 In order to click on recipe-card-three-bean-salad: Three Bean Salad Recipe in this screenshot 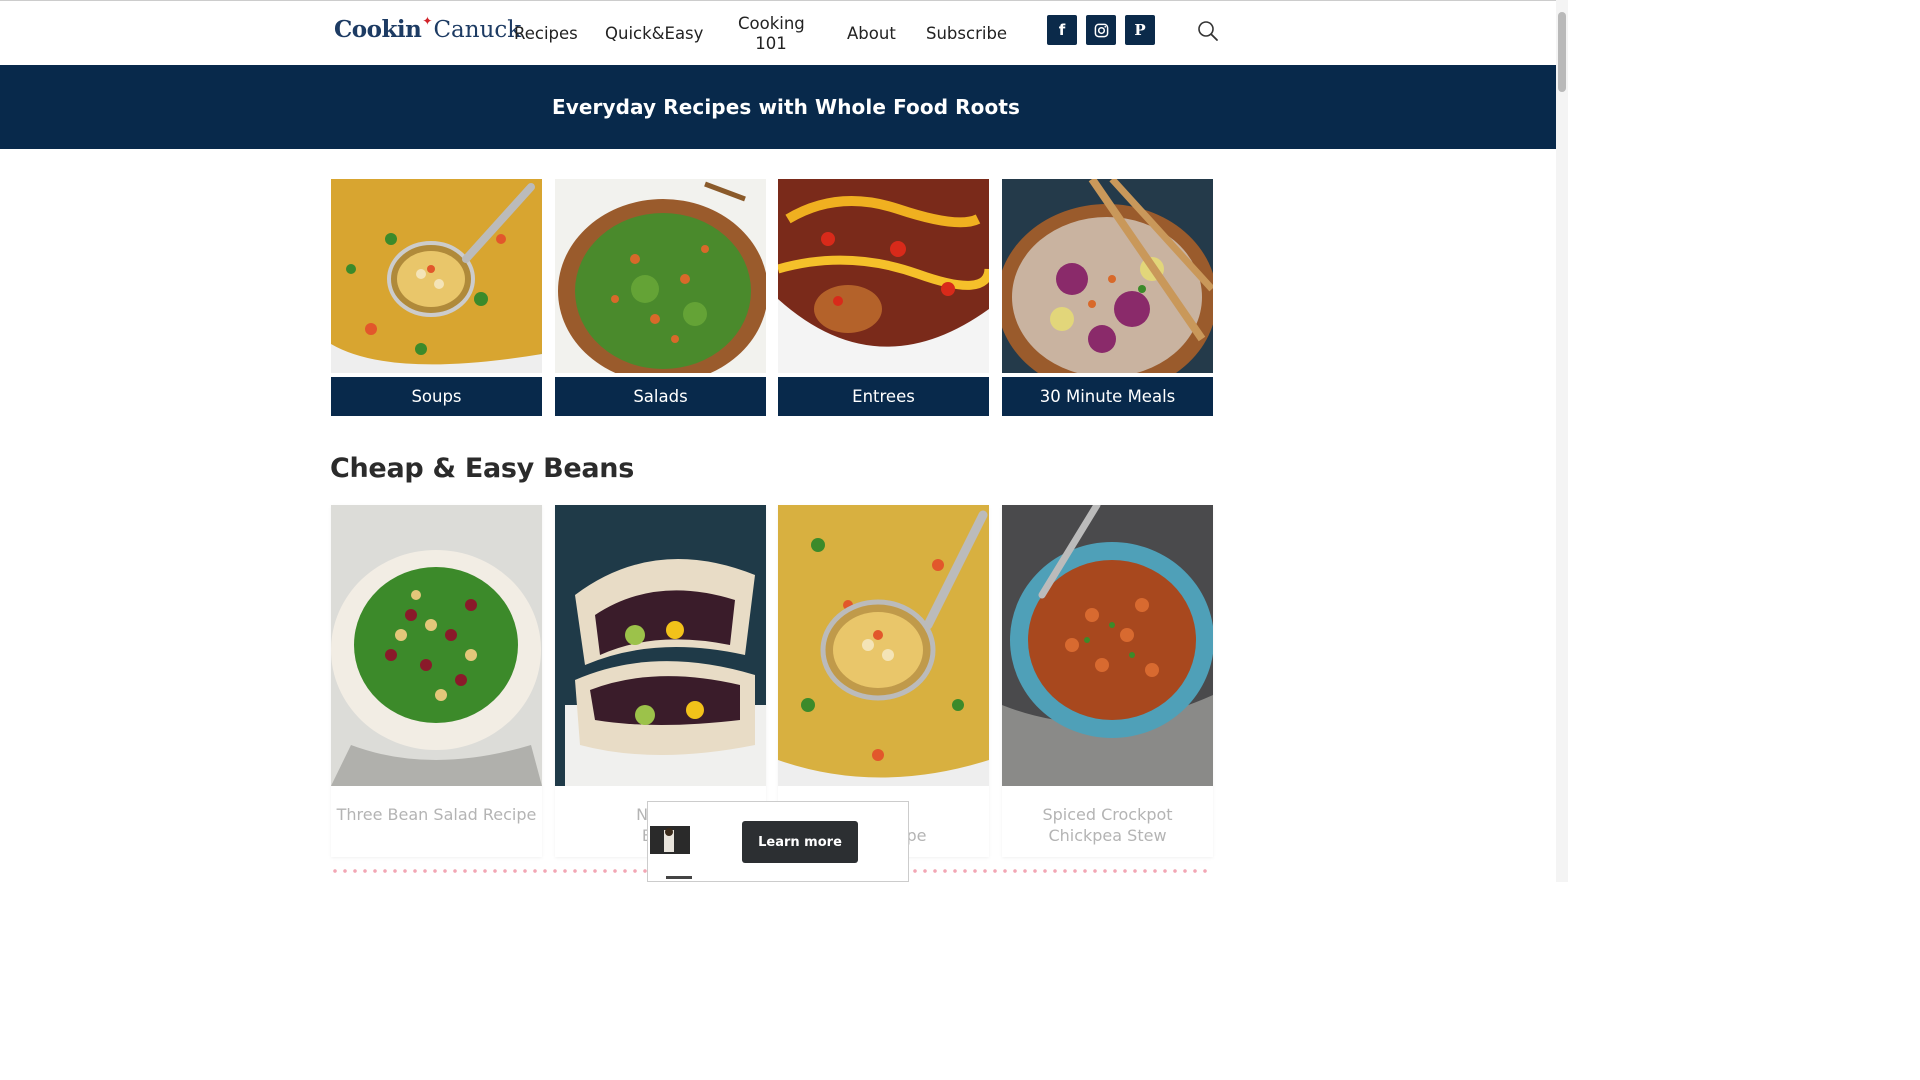, I will do `click(436, 681)`.